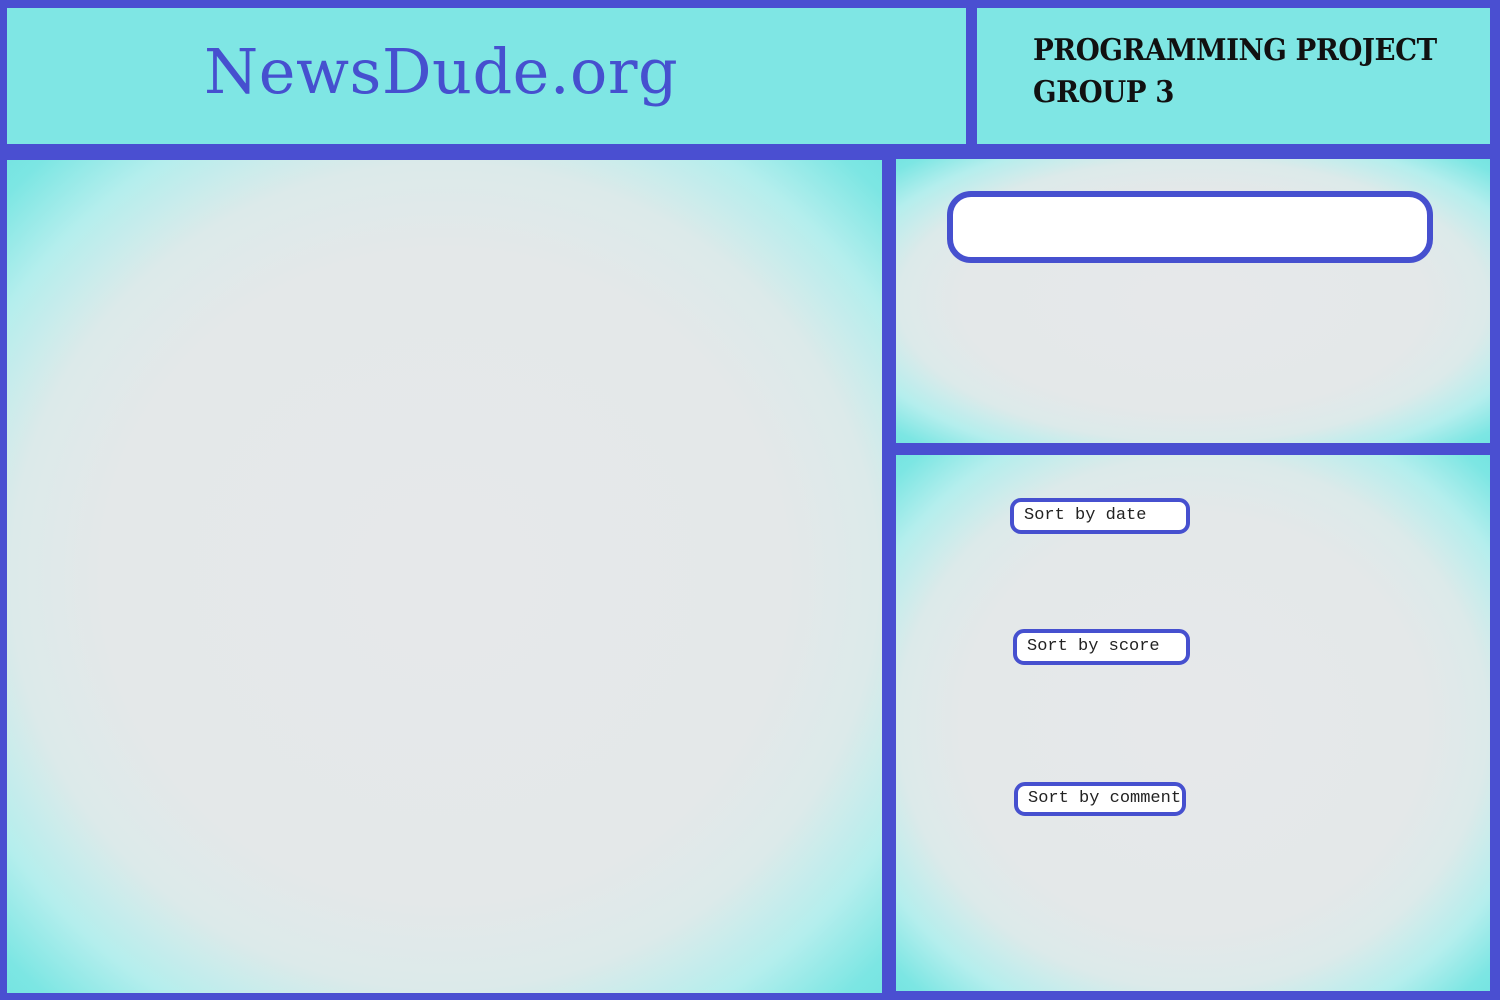 The height and width of the screenshot is (1000, 1500). What do you see at coordinates (1103, 92) in the screenshot?
I see `project-title-line-2: GROUP 3` at bounding box center [1103, 92].